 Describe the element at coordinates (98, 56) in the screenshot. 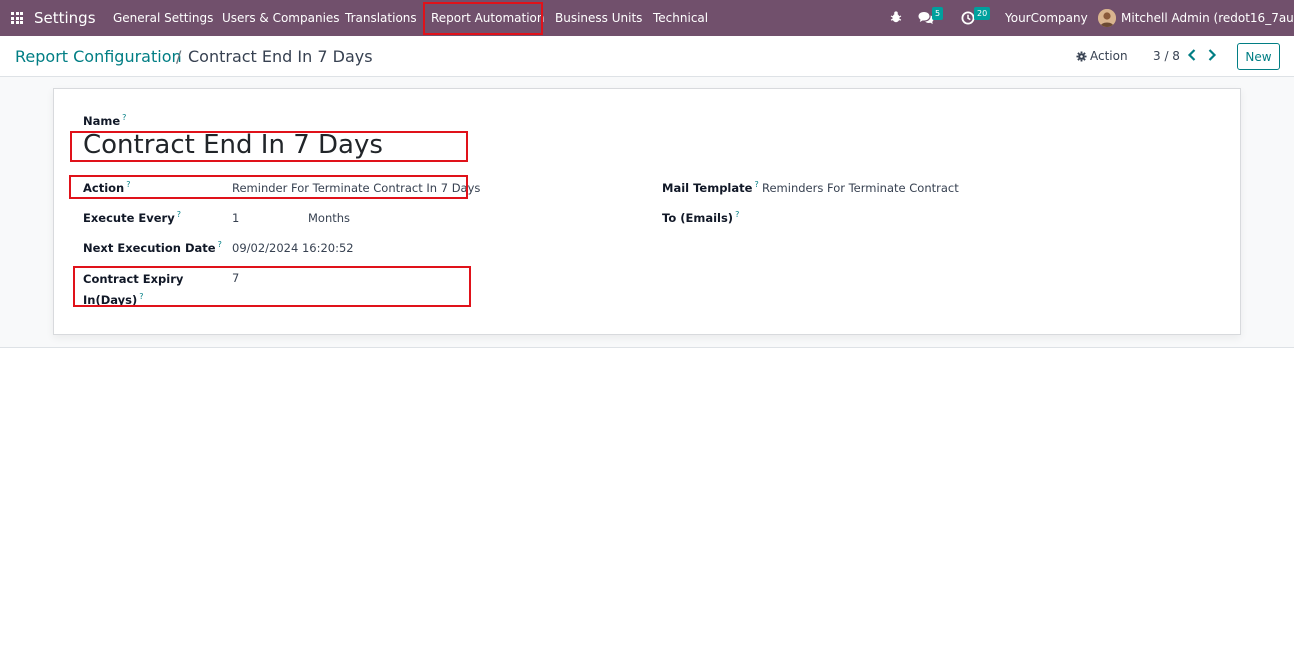

I see `breadcrumb-parent: Report Configuration` at that location.